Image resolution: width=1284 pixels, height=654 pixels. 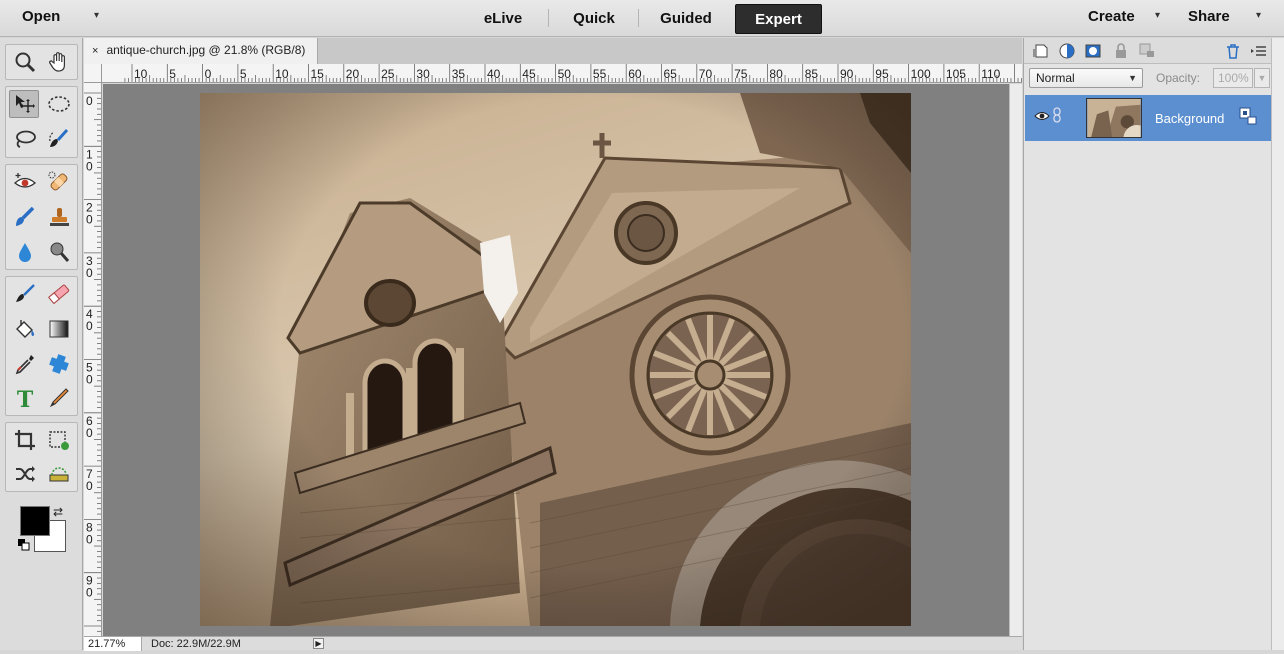 I want to click on default-colors-icon, so click(x=24, y=545).